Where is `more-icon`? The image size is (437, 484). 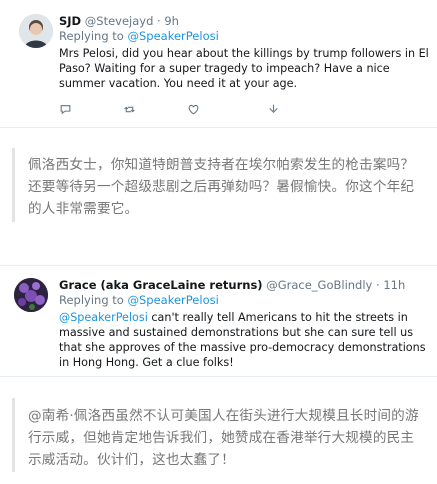
more-icon is located at coordinates (273, 108).